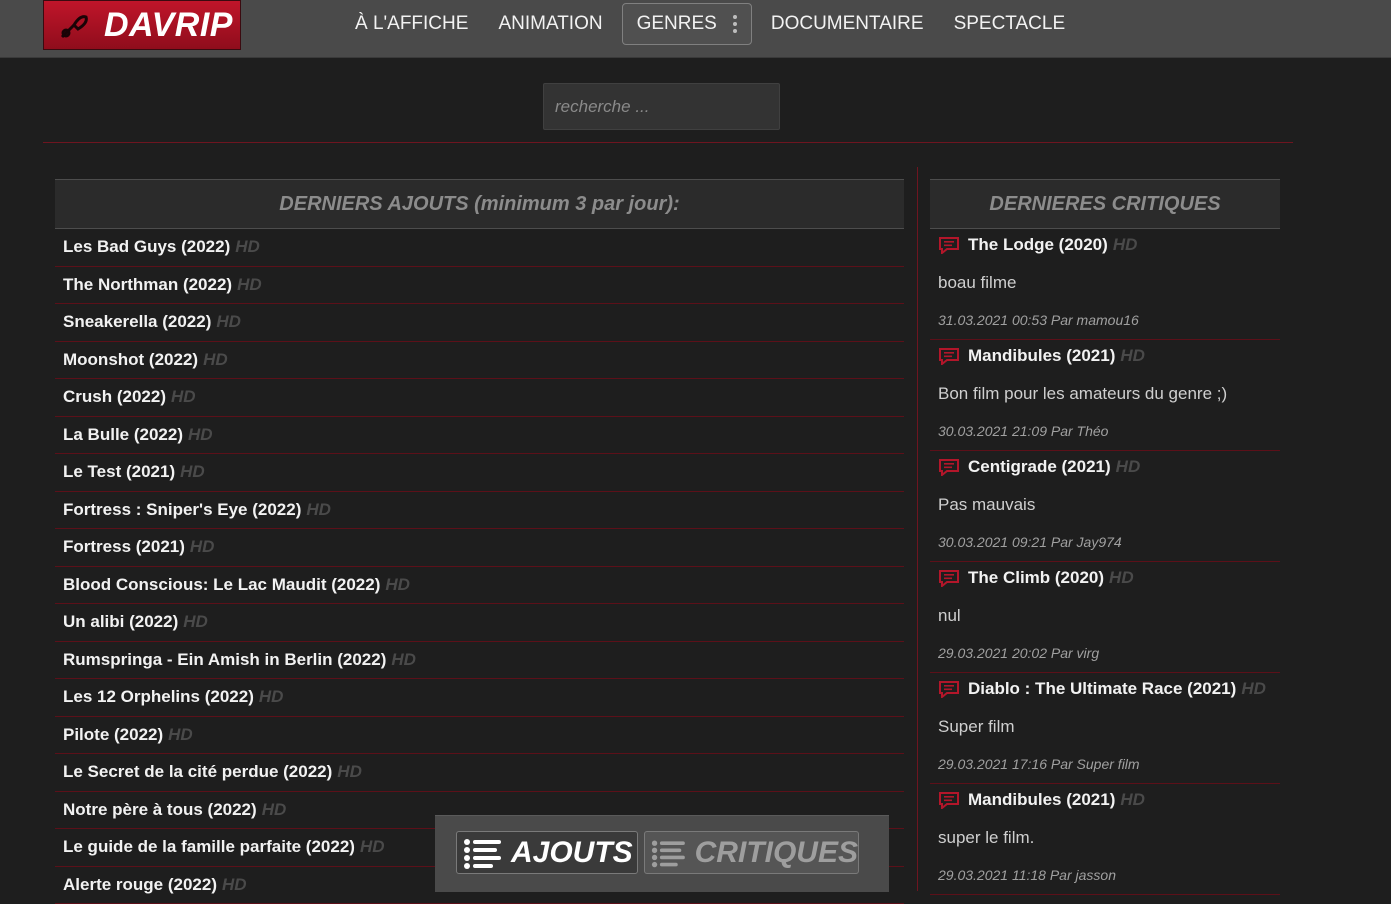 Image resolution: width=1391 pixels, height=904 pixels. What do you see at coordinates (977, 283) in the screenshot?
I see `review-text: boau filme` at bounding box center [977, 283].